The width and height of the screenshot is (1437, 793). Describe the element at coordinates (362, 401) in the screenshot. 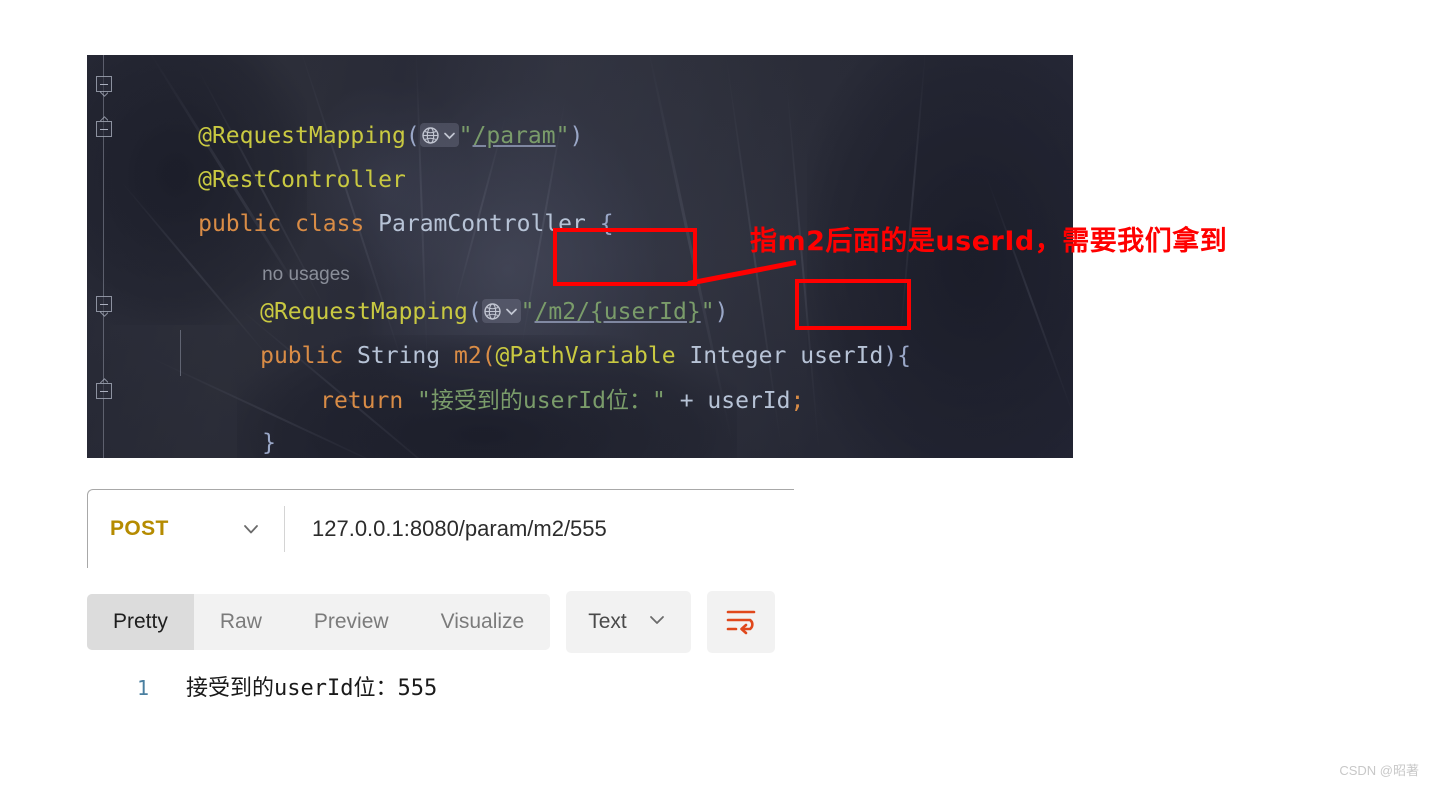

I see `code-token-keyword-return: return` at that location.